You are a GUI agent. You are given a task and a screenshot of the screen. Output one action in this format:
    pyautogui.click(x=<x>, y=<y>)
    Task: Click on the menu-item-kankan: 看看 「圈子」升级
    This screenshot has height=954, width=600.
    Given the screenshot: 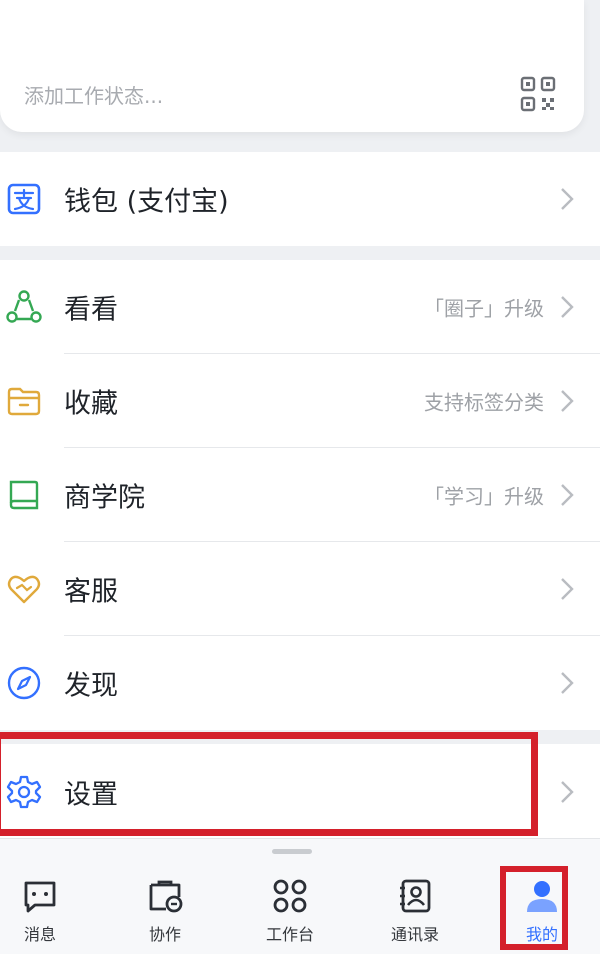 What is the action you would take?
    pyautogui.click(x=300, y=307)
    